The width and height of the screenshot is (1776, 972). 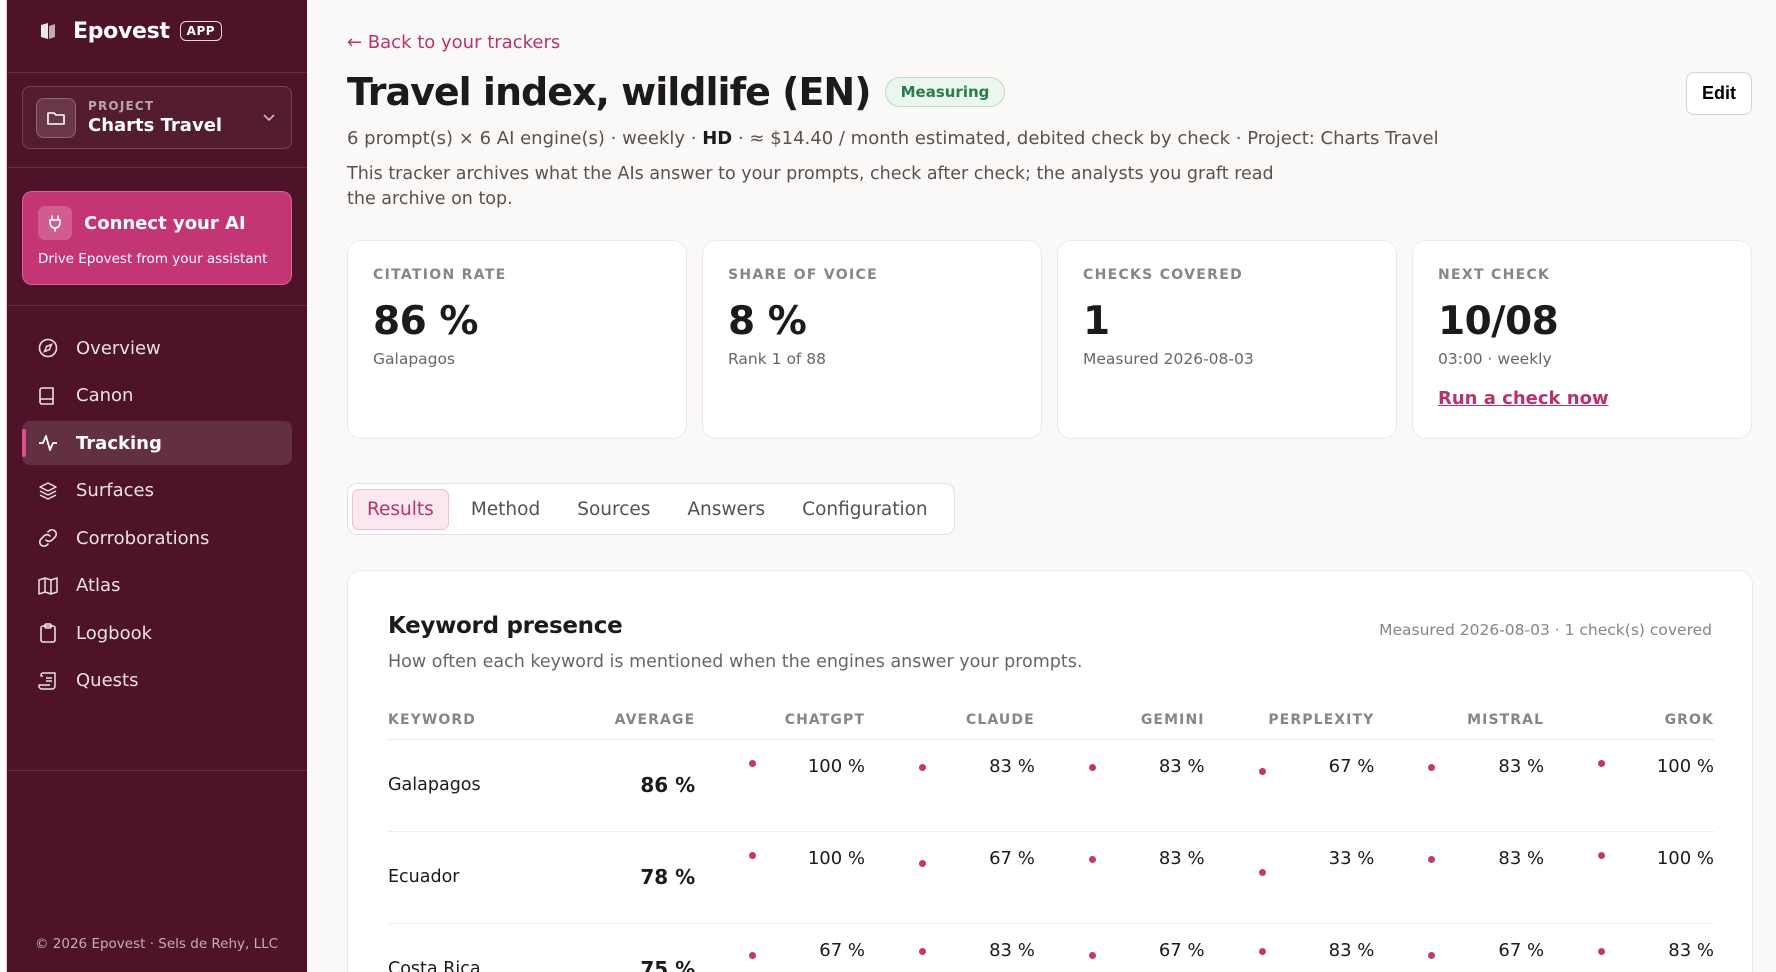 What do you see at coordinates (119, 443) in the screenshot?
I see `sidebar-item-label: Tracking` at bounding box center [119, 443].